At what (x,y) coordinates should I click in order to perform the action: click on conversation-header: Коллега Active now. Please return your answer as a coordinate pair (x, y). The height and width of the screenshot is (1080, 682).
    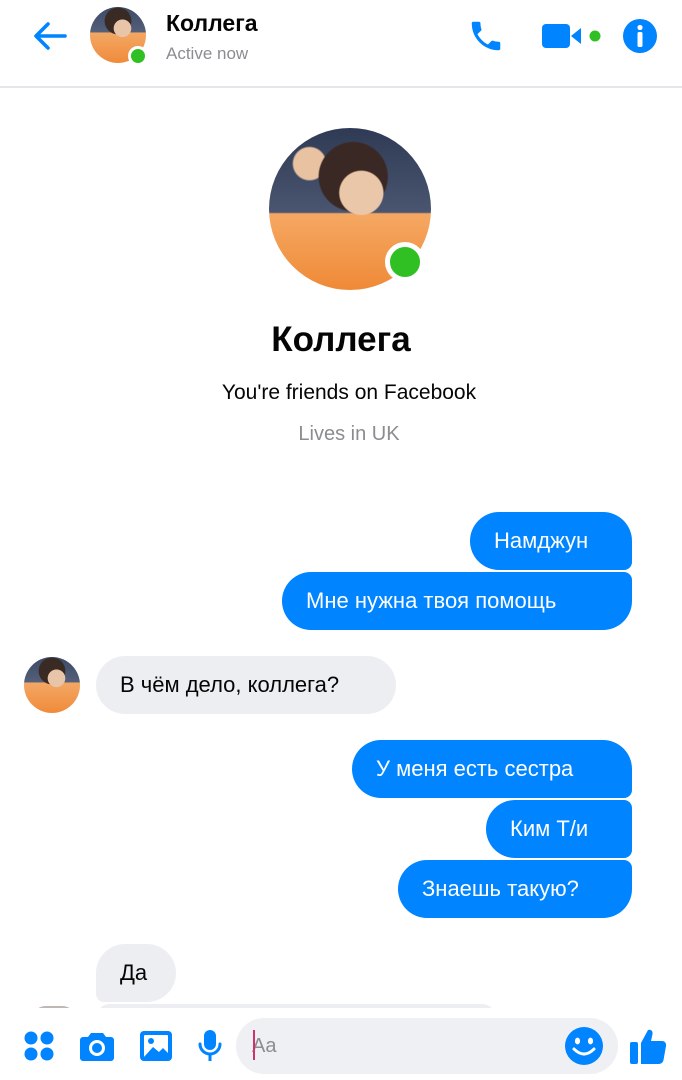
    Looking at the image, I should click on (341, 44).